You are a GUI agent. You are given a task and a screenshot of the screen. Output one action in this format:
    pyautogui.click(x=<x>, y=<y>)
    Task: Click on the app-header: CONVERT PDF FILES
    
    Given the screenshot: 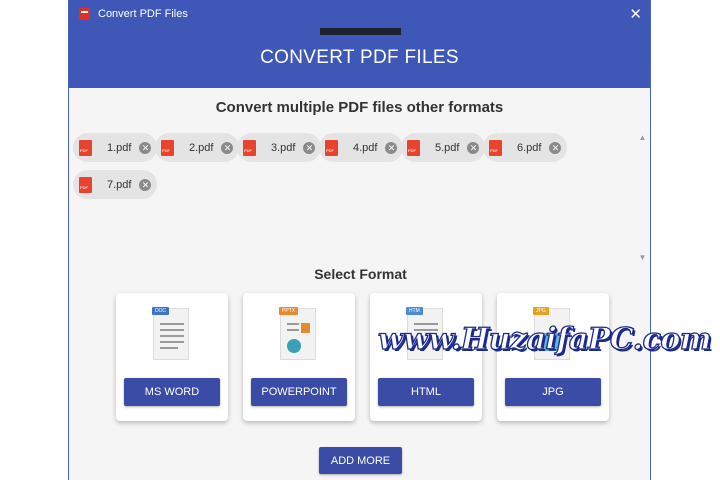 What is the action you would take?
    pyautogui.click(x=359, y=58)
    